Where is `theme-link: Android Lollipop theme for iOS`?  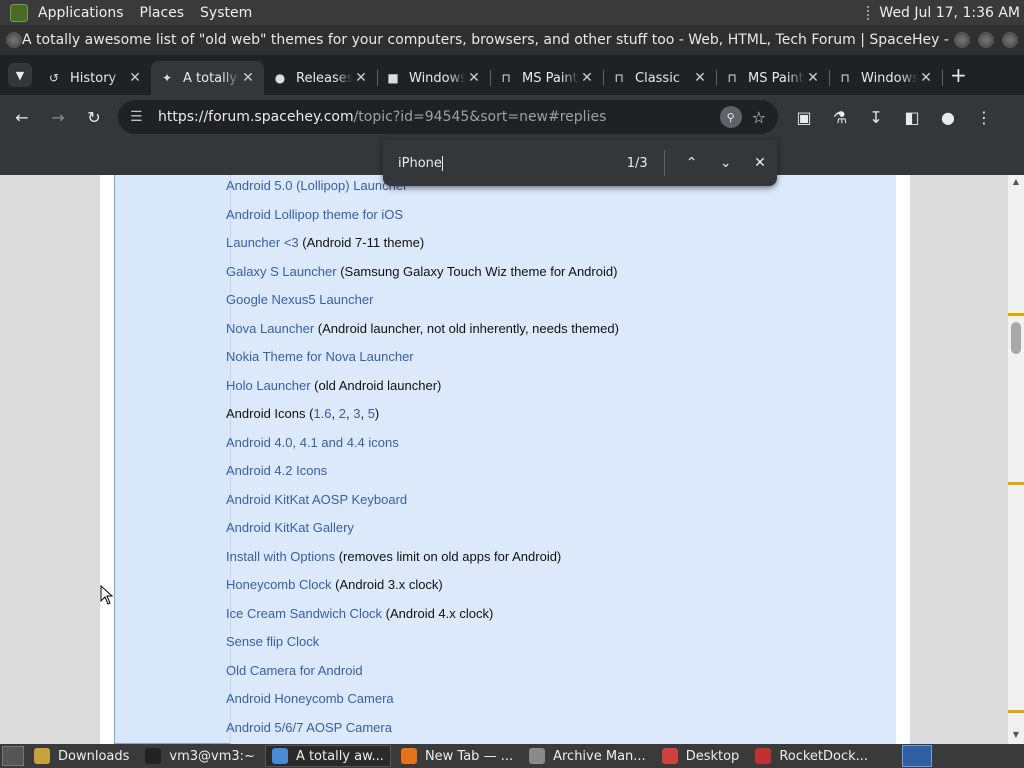 theme-link: Android Lollipop theme for iOS is located at coordinates (314, 214).